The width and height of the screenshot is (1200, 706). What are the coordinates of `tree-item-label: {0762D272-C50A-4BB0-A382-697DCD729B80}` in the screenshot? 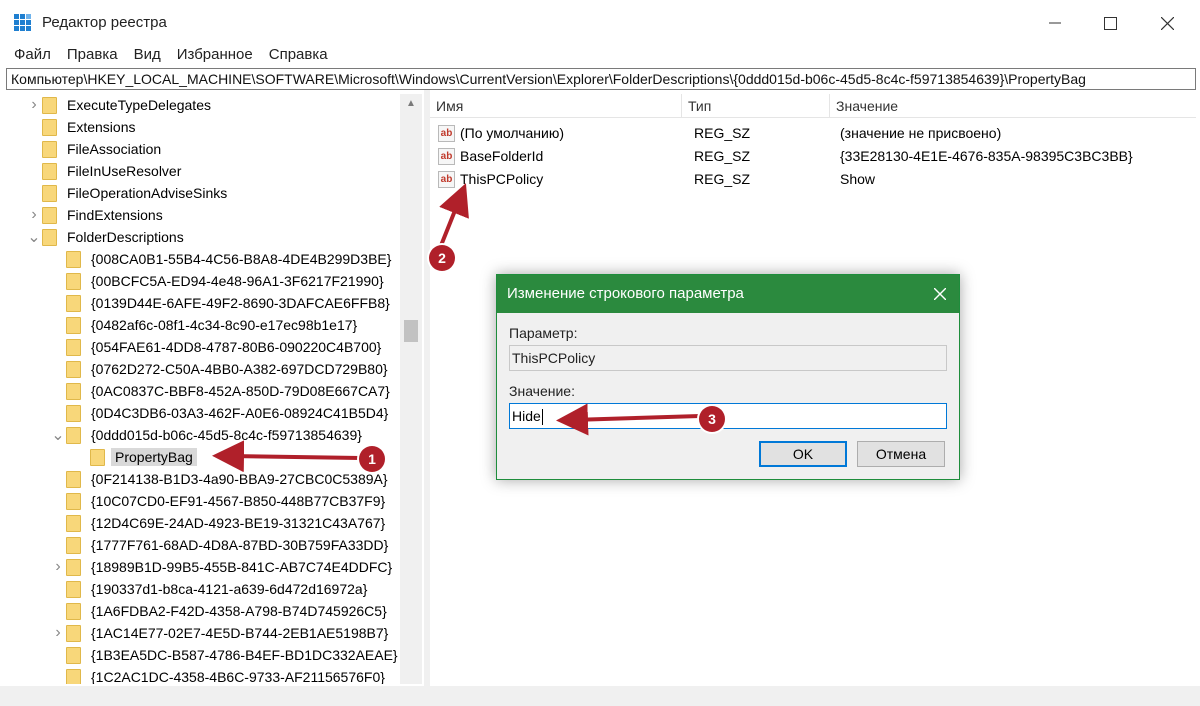 It's located at (239, 369).